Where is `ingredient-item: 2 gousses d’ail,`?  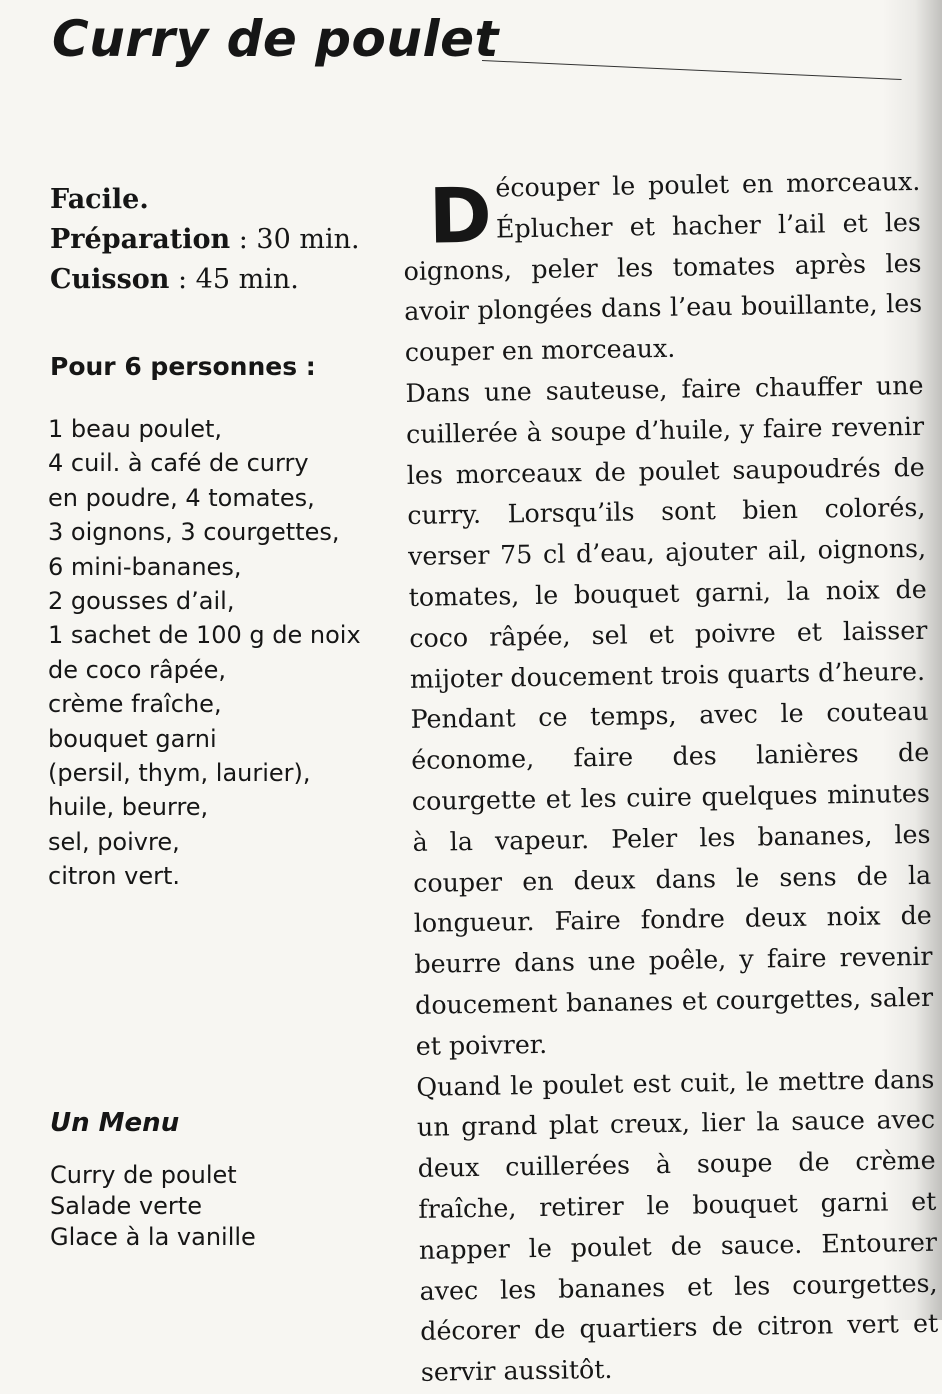 ingredient-item: 2 gousses d’ail, is located at coordinates (141, 601).